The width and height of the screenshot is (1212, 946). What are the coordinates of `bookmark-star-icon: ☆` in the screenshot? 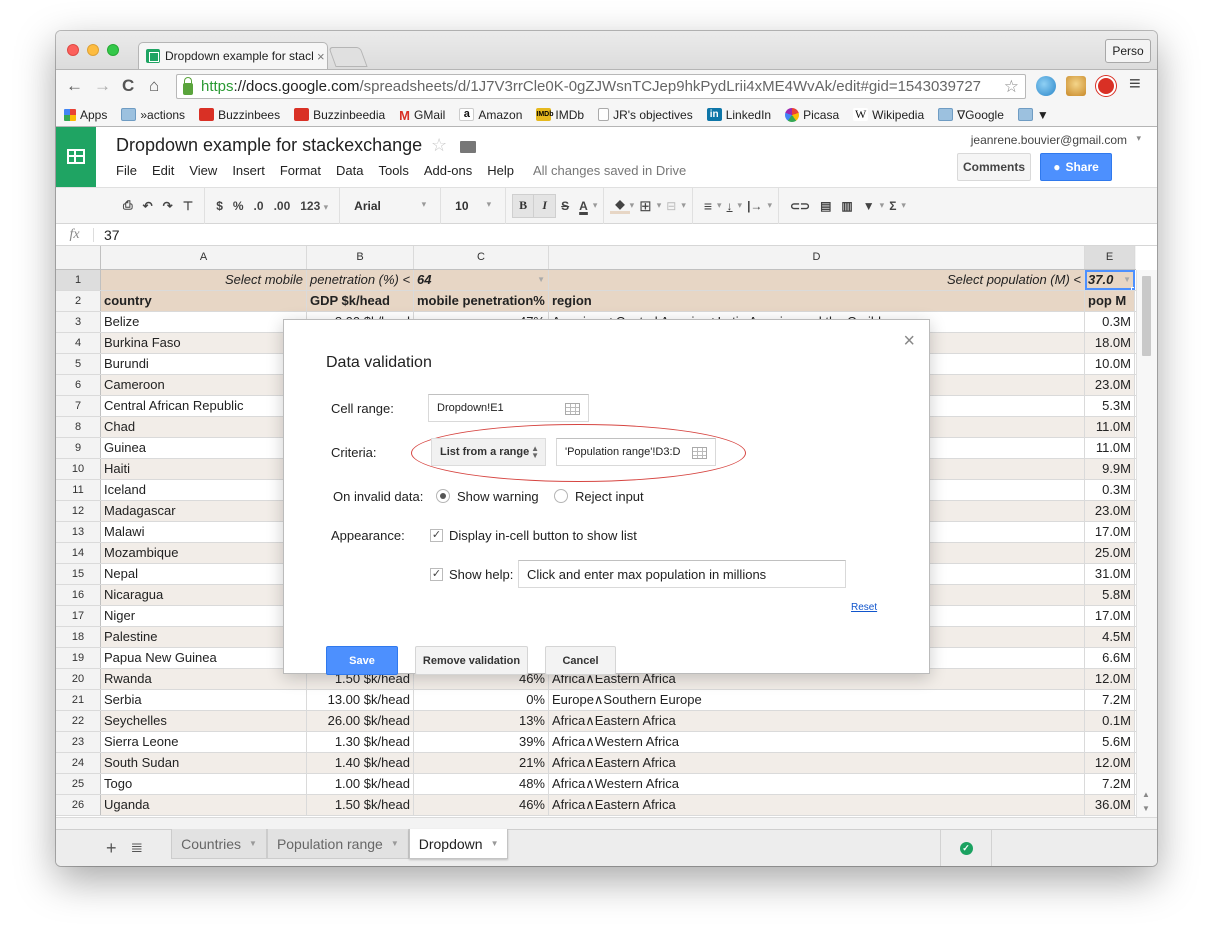 It's located at (1011, 87).